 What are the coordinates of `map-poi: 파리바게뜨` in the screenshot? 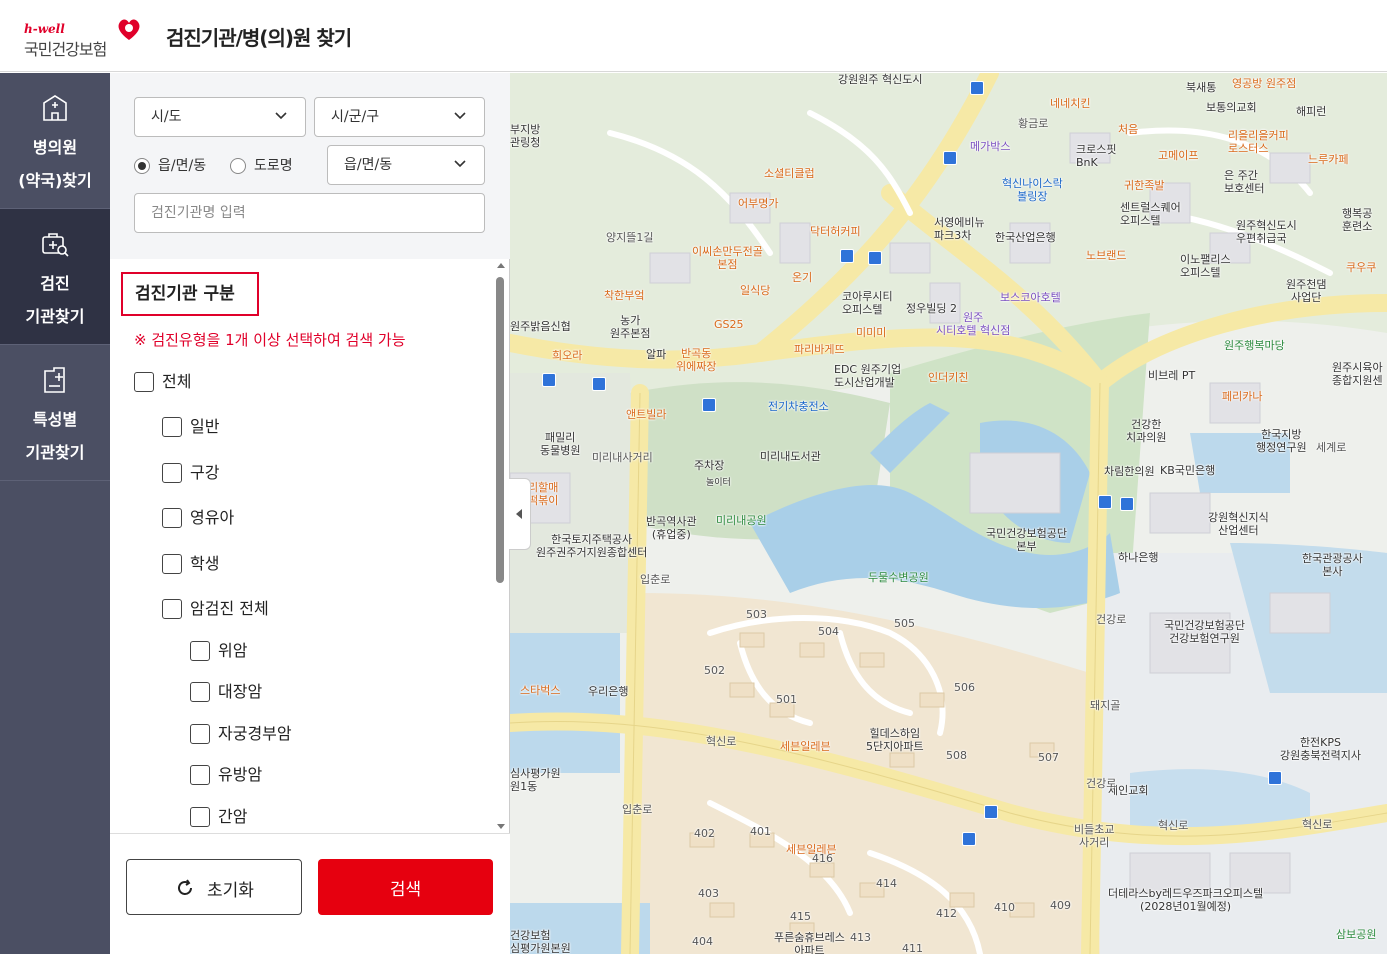 It's located at (819, 349).